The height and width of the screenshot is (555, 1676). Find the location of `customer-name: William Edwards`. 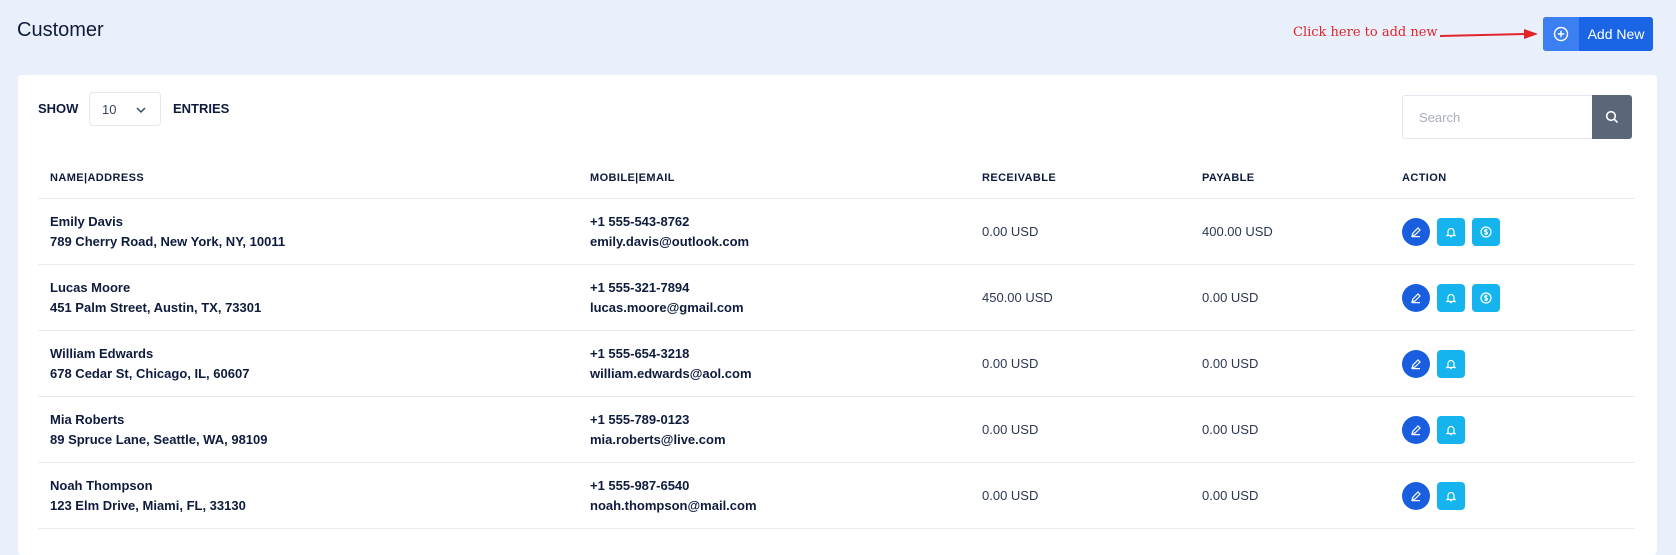

customer-name: William Edwards is located at coordinates (102, 353).